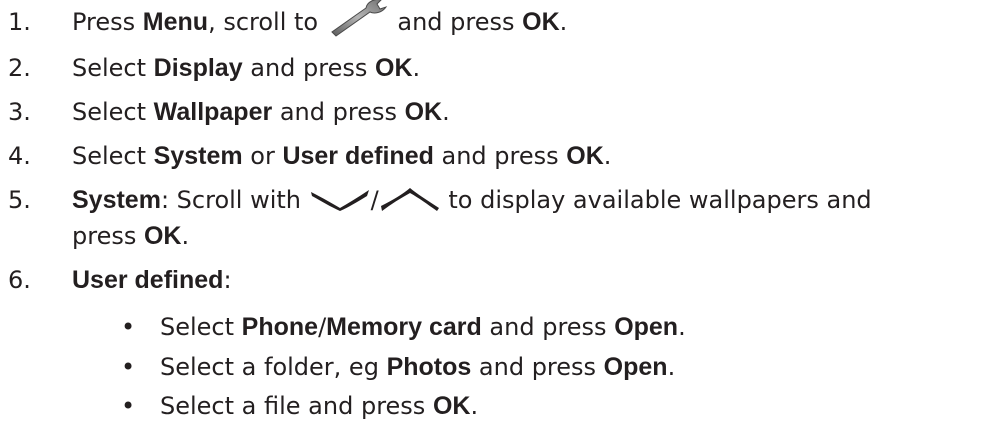 The width and height of the screenshot is (987, 423). Describe the element at coordinates (358, 18) in the screenshot. I see `wrench-icon` at that location.